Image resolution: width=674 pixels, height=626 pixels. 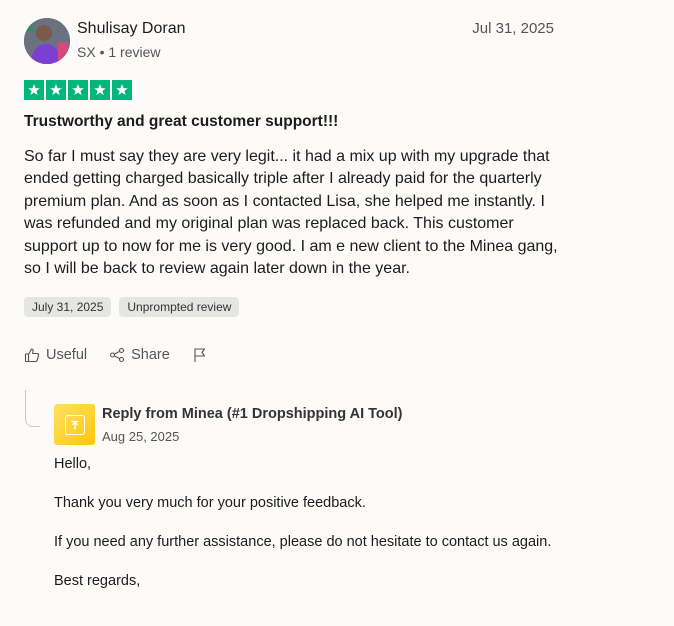 I want to click on useful-label: Useful, so click(x=67, y=355).